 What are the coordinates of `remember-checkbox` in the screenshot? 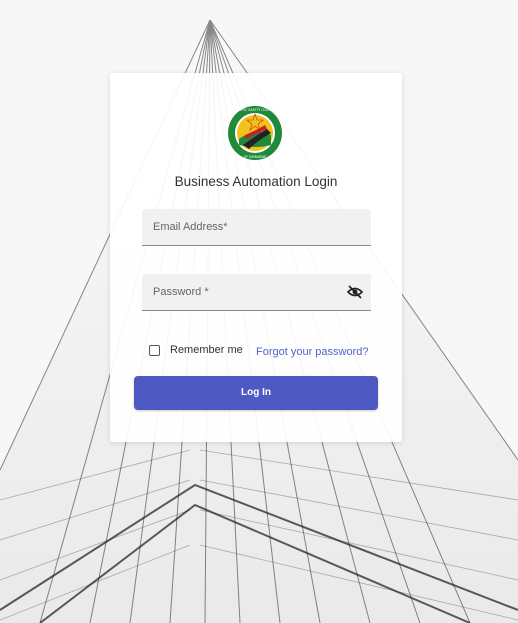 It's located at (154, 350).